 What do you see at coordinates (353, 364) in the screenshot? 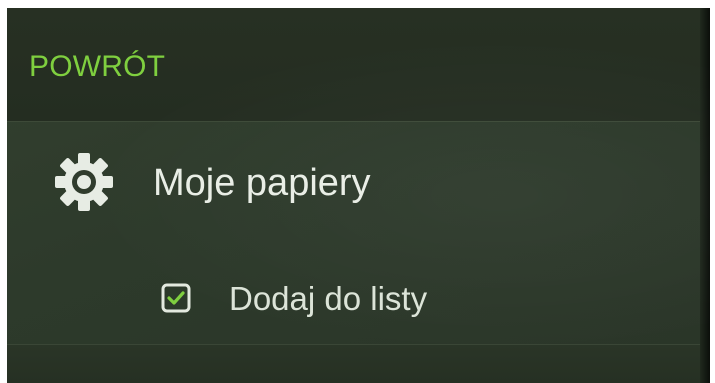
I see `next-menu-item` at bounding box center [353, 364].